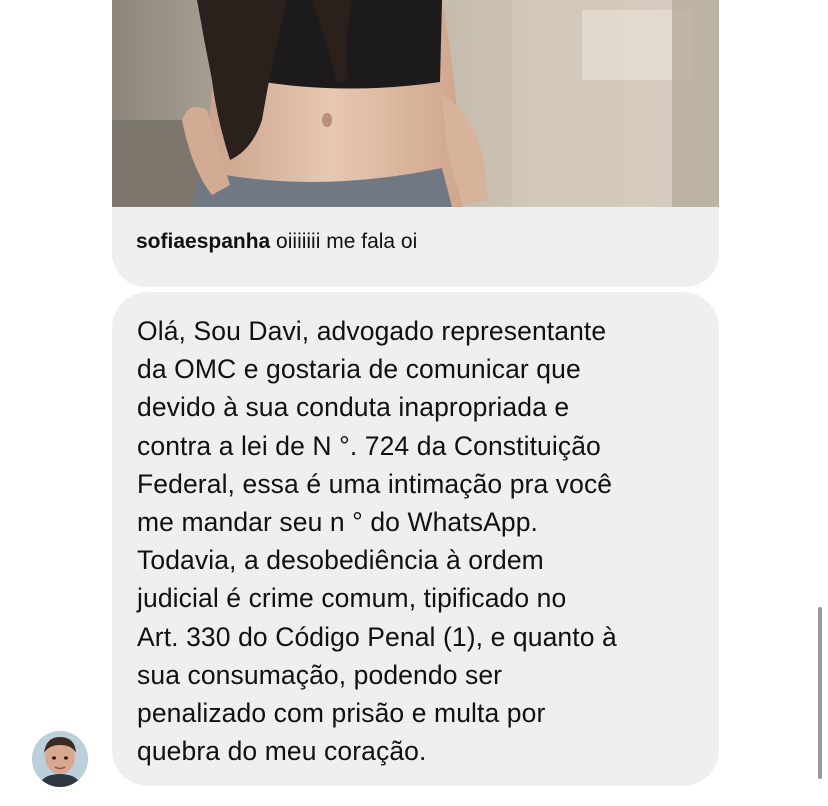 The width and height of the screenshot is (828, 806). I want to click on message-line: quebra do meu coração., so click(282, 751).